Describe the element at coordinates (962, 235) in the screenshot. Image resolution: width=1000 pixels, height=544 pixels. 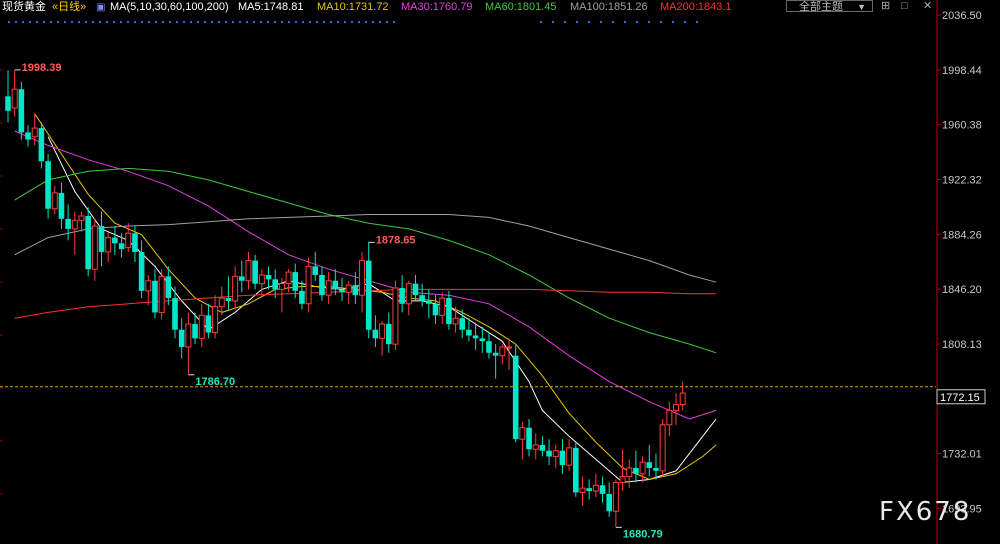
I see `y-tick-label: 1884.26` at that location.